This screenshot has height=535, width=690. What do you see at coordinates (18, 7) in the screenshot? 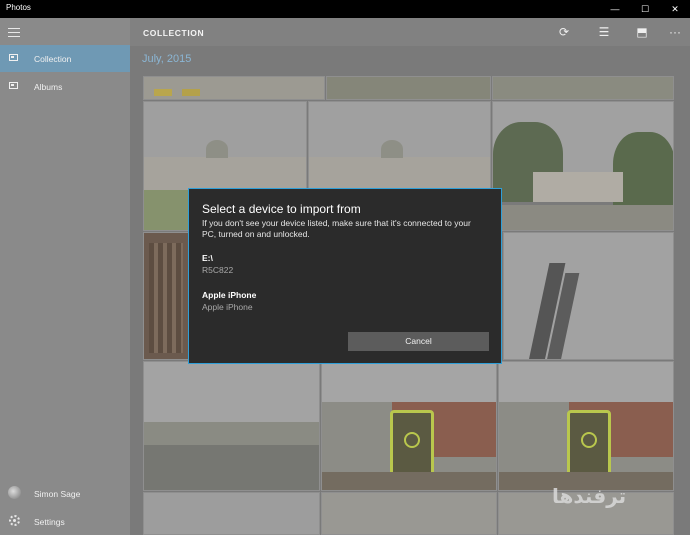
I see `window-title: Photos` at bounding box center [18, 7].